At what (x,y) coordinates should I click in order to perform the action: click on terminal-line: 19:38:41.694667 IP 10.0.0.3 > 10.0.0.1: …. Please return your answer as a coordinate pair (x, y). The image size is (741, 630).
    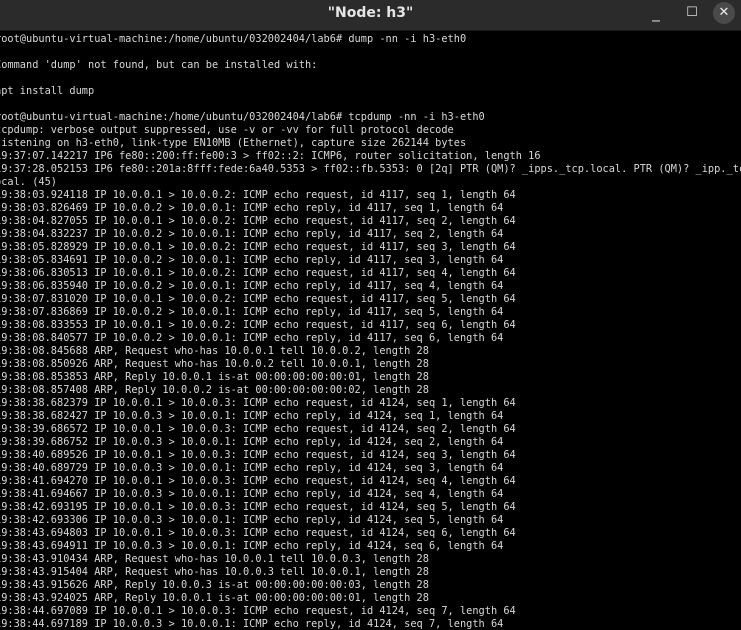
    Looking at the image, I should click on (252, 494).